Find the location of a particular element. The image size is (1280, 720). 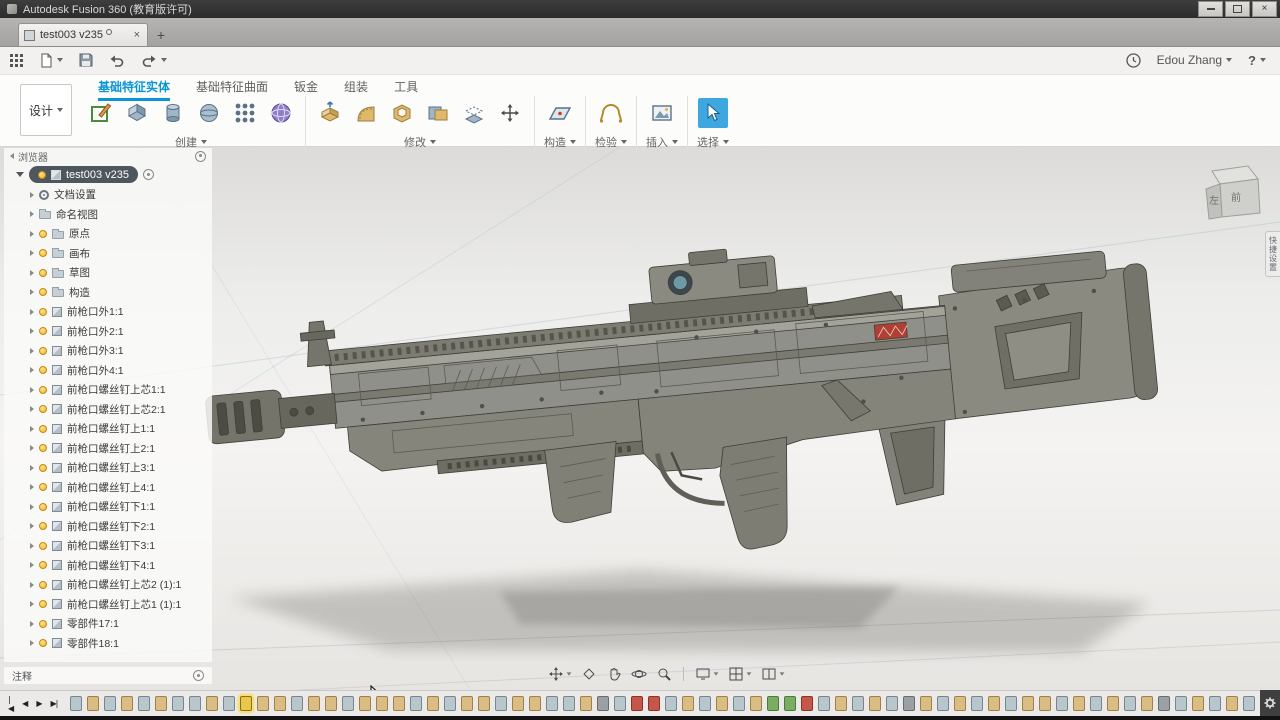

close-button: × is located at coordinates (1264, 9).